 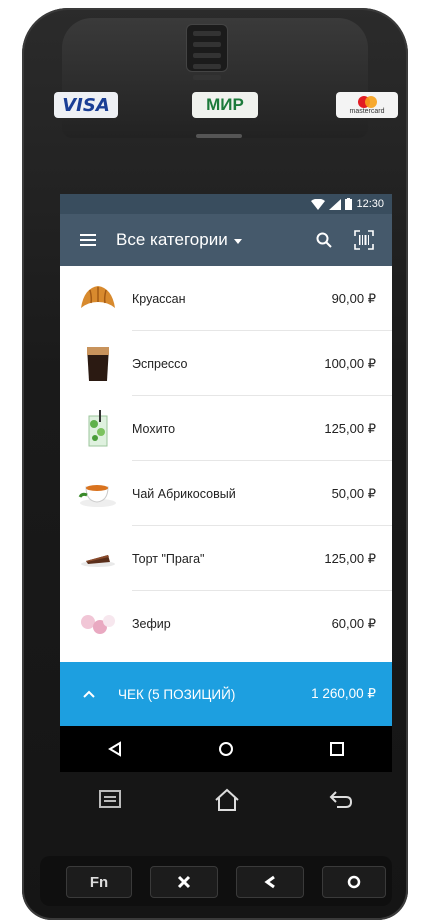 What do you see at coordinates (350, 363) in the screenshot?
I see `product-price: 100,00 ₽` at bounding box center [350, 363].